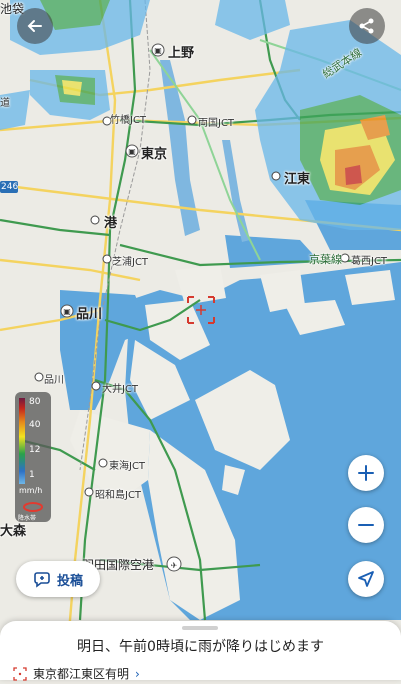 The height and width of the screenshot is (684, 401). I want to click on map-label-tokai-jct: 東海JCT, so click(127, 466).